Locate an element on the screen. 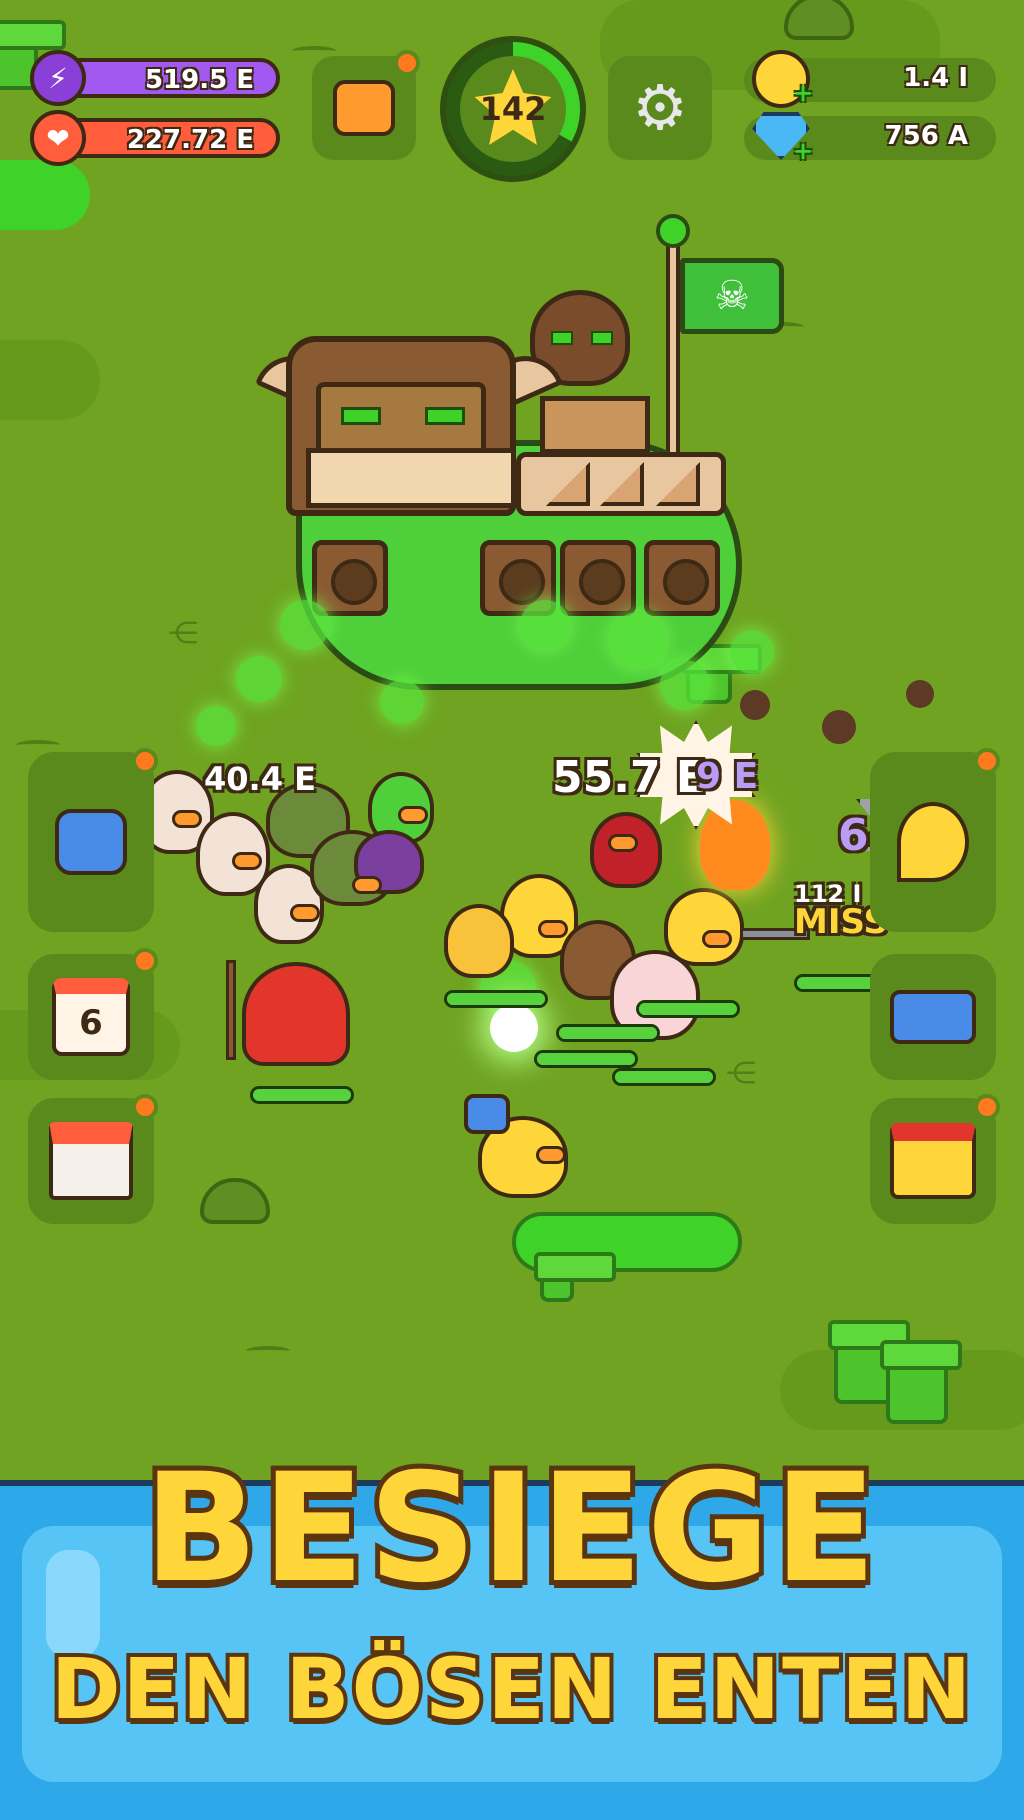 This screenshot has height=1820, width=1024. damage-text: 55.7 E is located at coordinates (629, 777).